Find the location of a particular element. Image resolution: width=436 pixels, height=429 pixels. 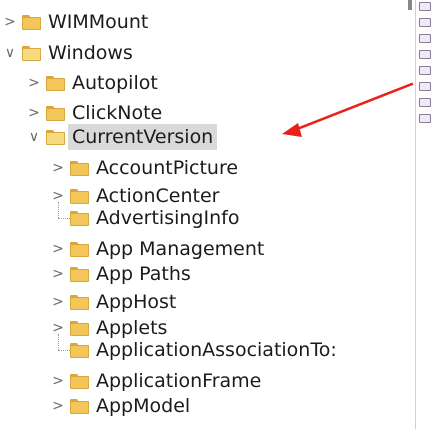

annotation-arrow is located at coordinates (348, 109).